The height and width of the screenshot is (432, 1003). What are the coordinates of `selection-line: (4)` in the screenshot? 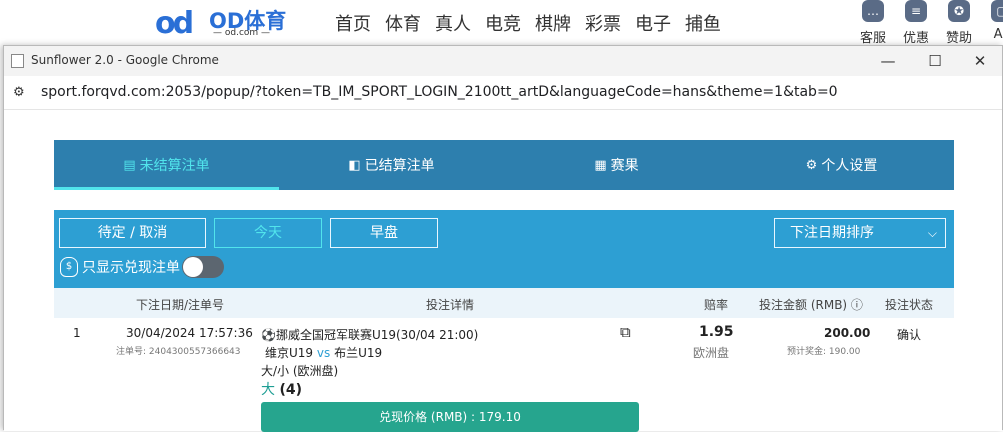 It's located at (290, 390).